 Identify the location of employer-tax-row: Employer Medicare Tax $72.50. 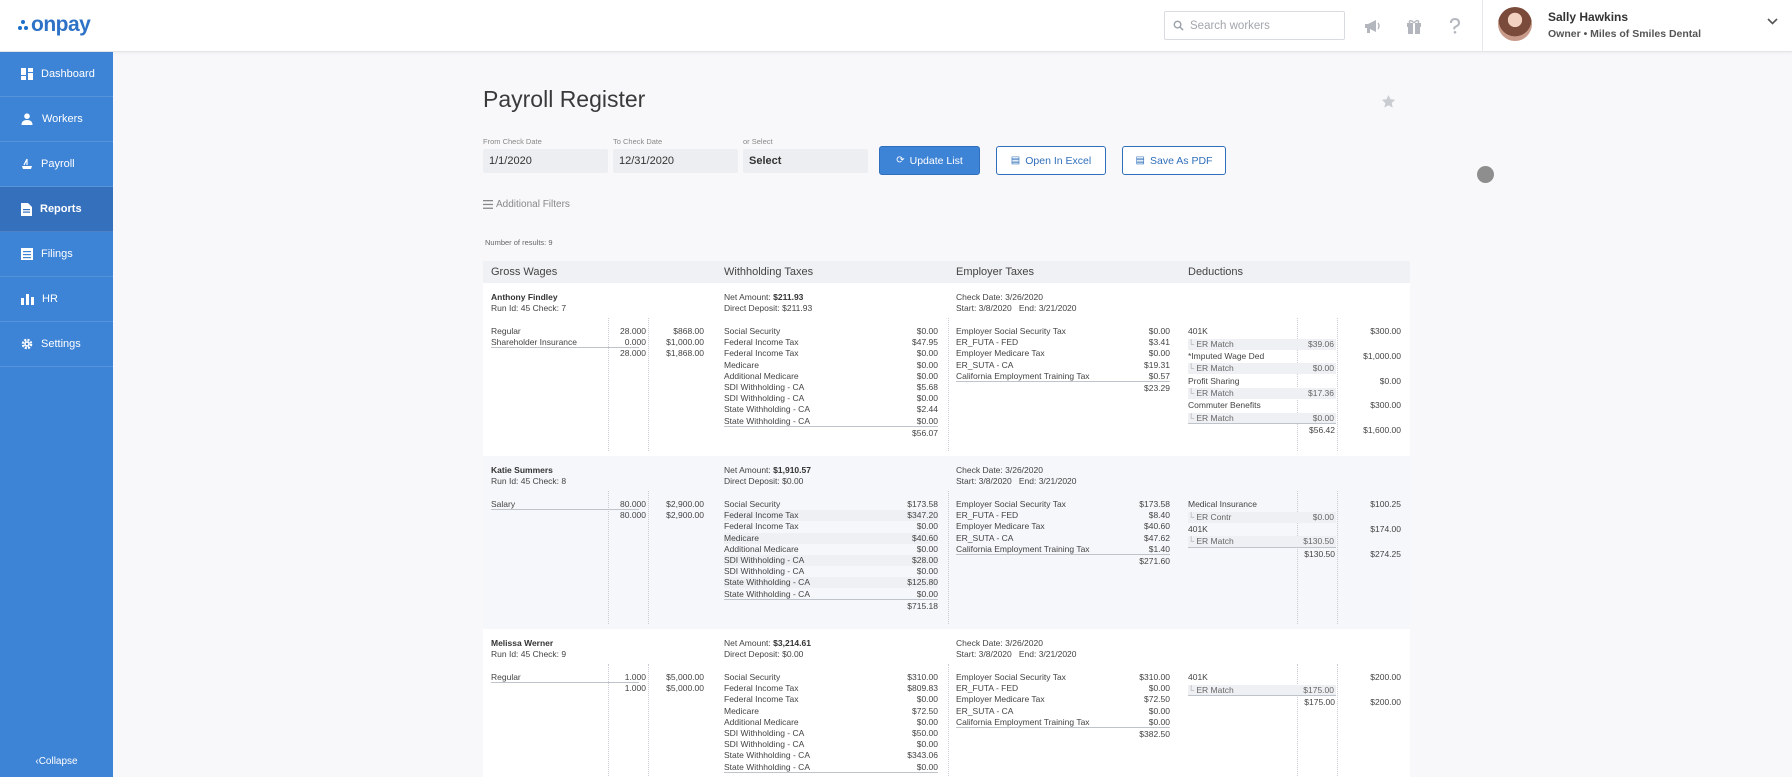
(1063, 699).